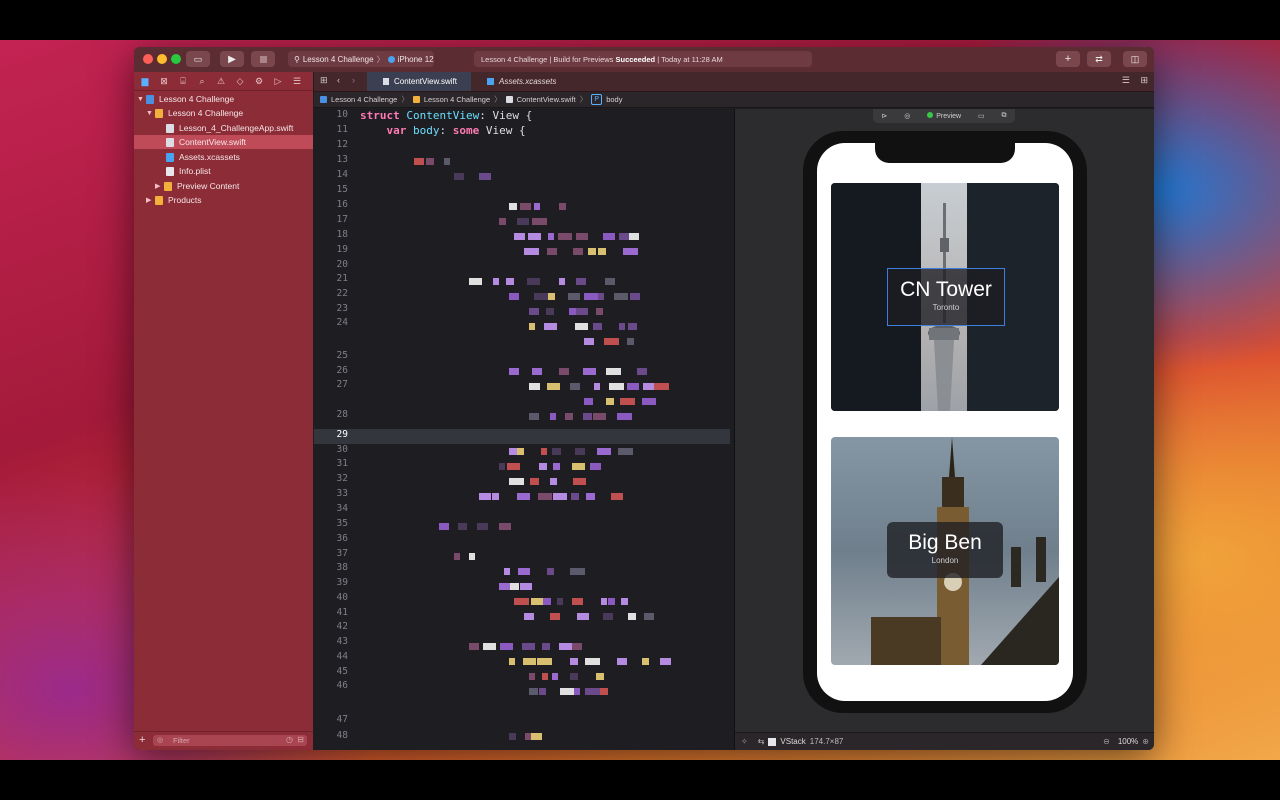 Image resolution: width=1280 pixels, height=800 pixels. Describe the element at coordinates (202, 81) in the screenshot. I see `search-icon: ⌕` at that location.